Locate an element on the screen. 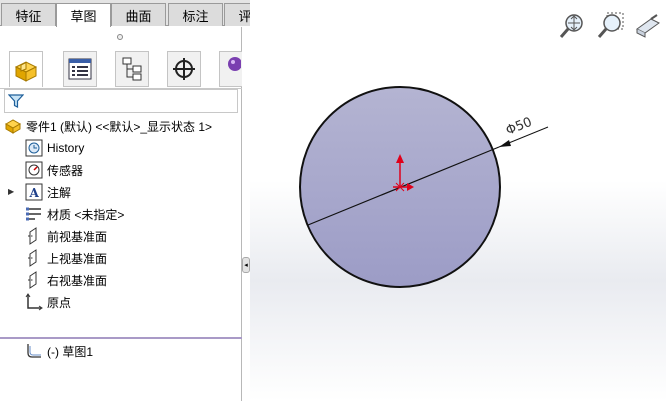 Image resolution: width=666 pixels, height=401 pixels. panel-collapse-handle: ◂ is located at coordinates (246, 265).